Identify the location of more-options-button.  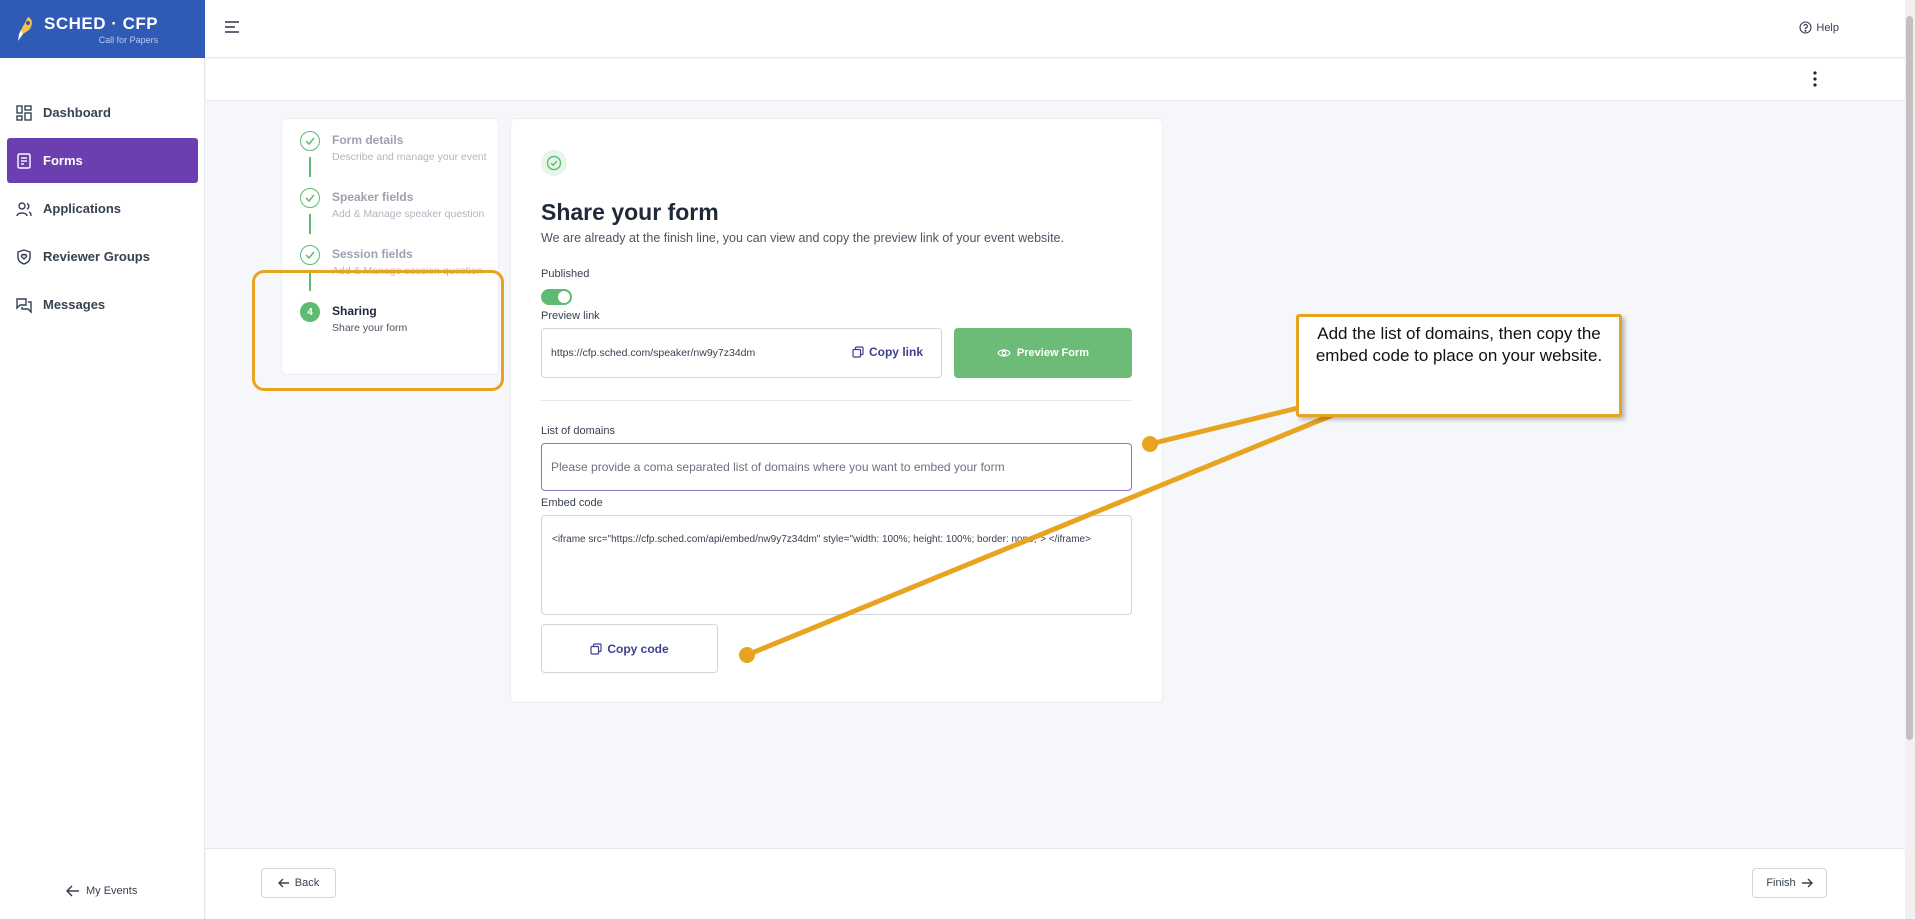
(1815, 81).